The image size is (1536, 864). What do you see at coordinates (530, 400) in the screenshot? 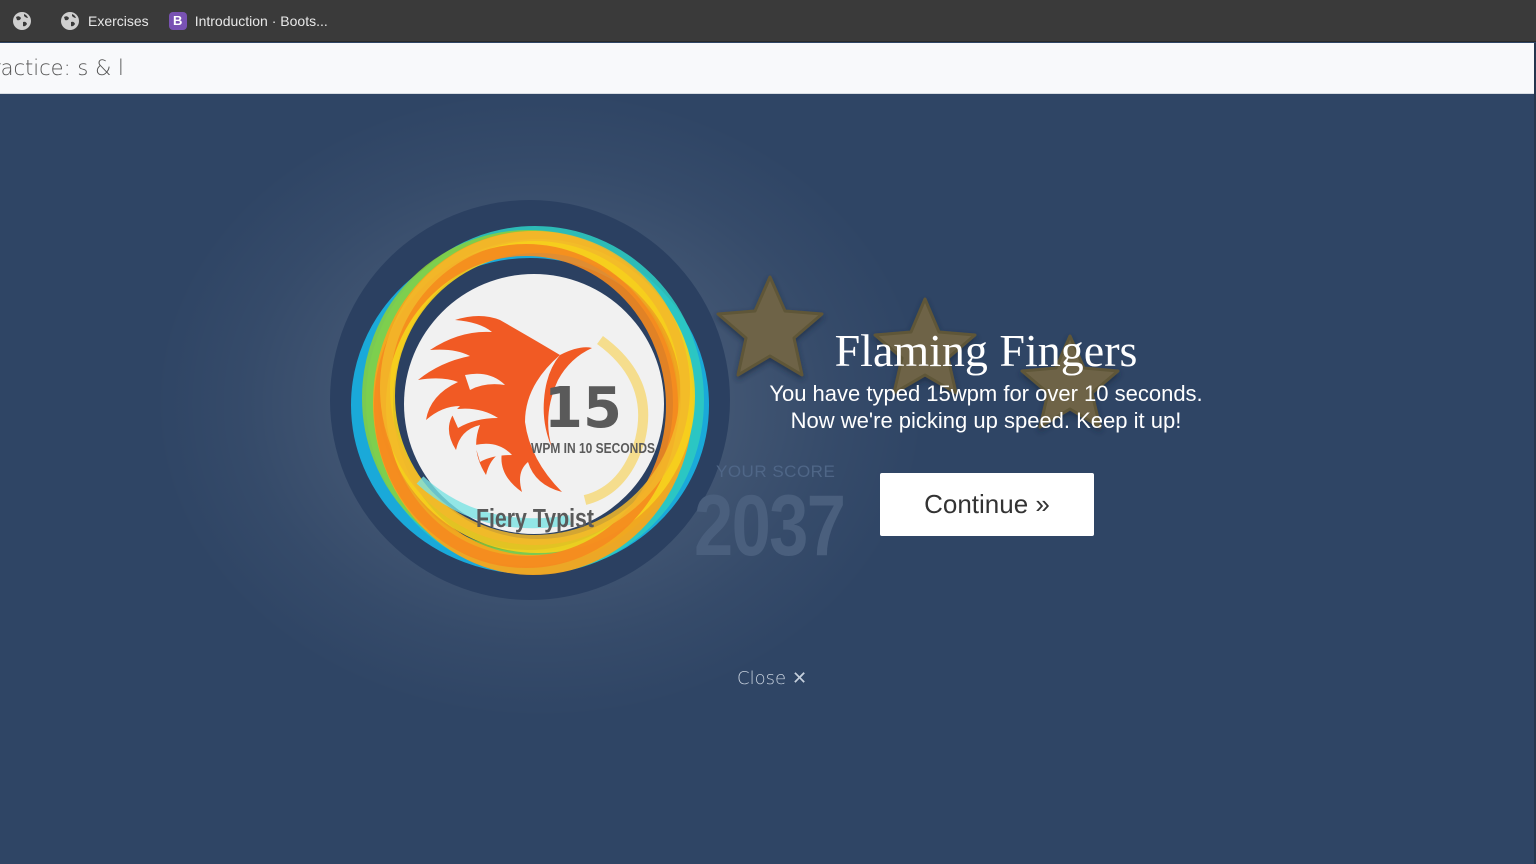
I see `achievement-badge: 15 WPM IN 10 SECONDS Fiery Typist` at bounding box center [530, 400].